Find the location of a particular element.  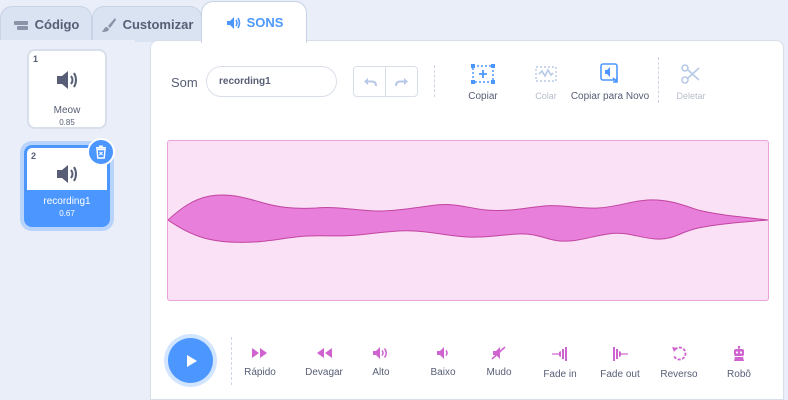

rewind-icon is located at coordinates (324, 353).